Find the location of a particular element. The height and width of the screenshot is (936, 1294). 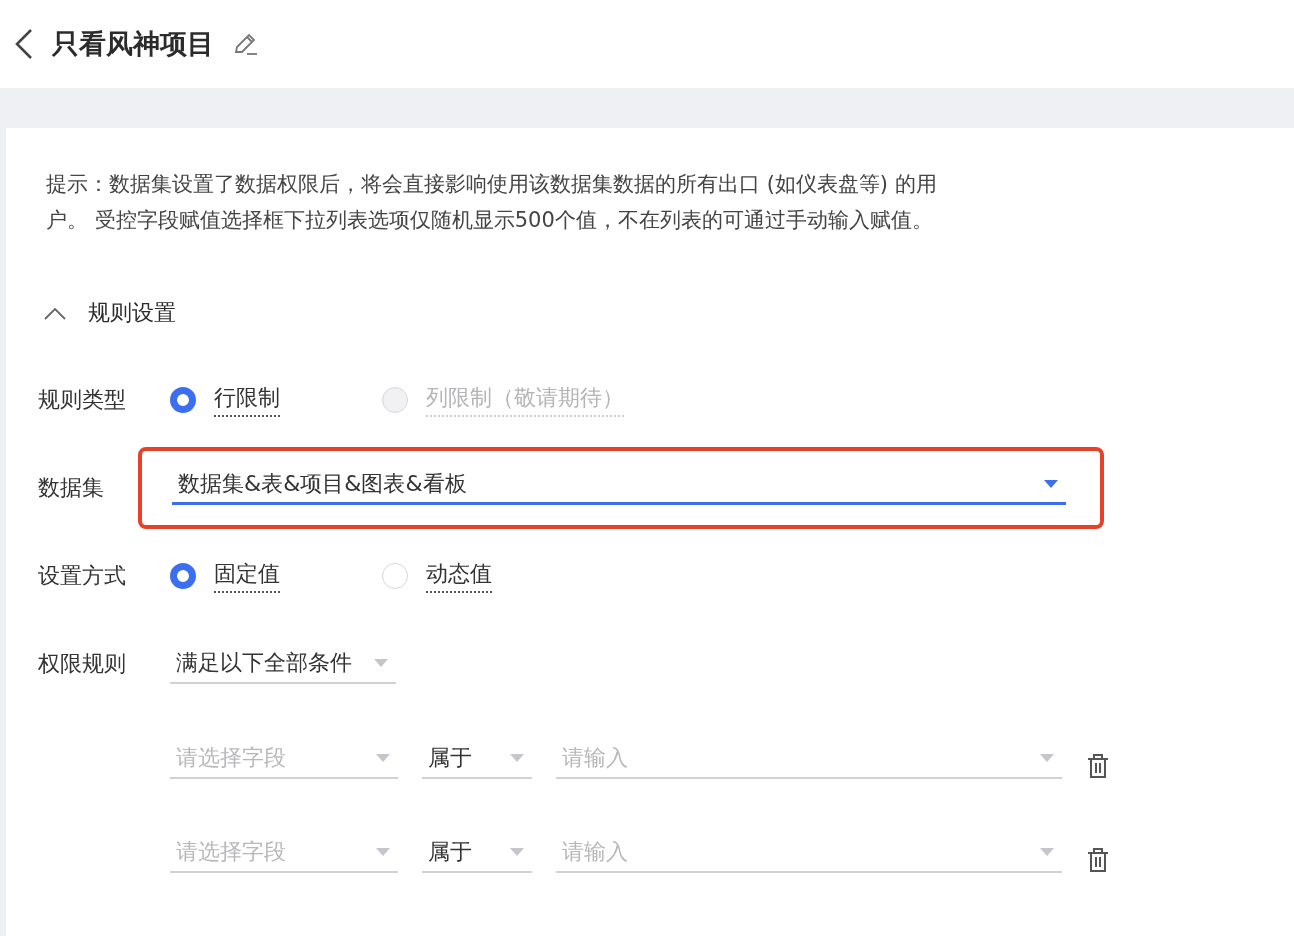

page-title: 只看风神项目 is located at coordinates (133, 44).